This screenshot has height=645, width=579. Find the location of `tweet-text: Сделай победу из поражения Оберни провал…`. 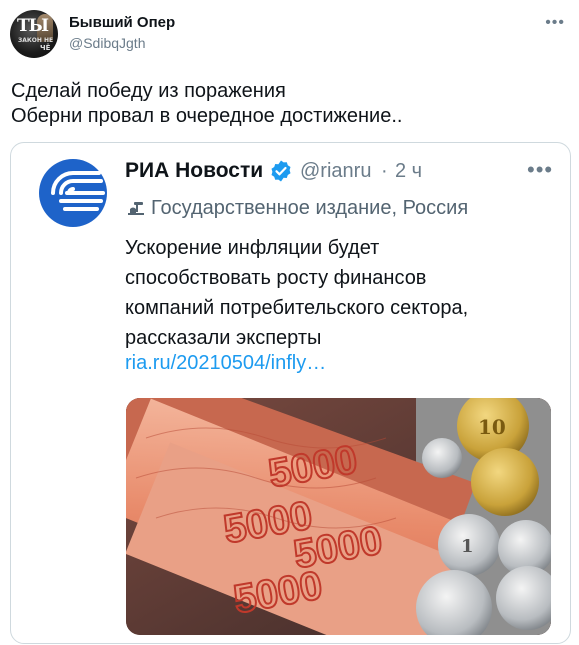

tweet-text: Сделай победу из поражения Оберни провал… is located at coordinates (291, 104).